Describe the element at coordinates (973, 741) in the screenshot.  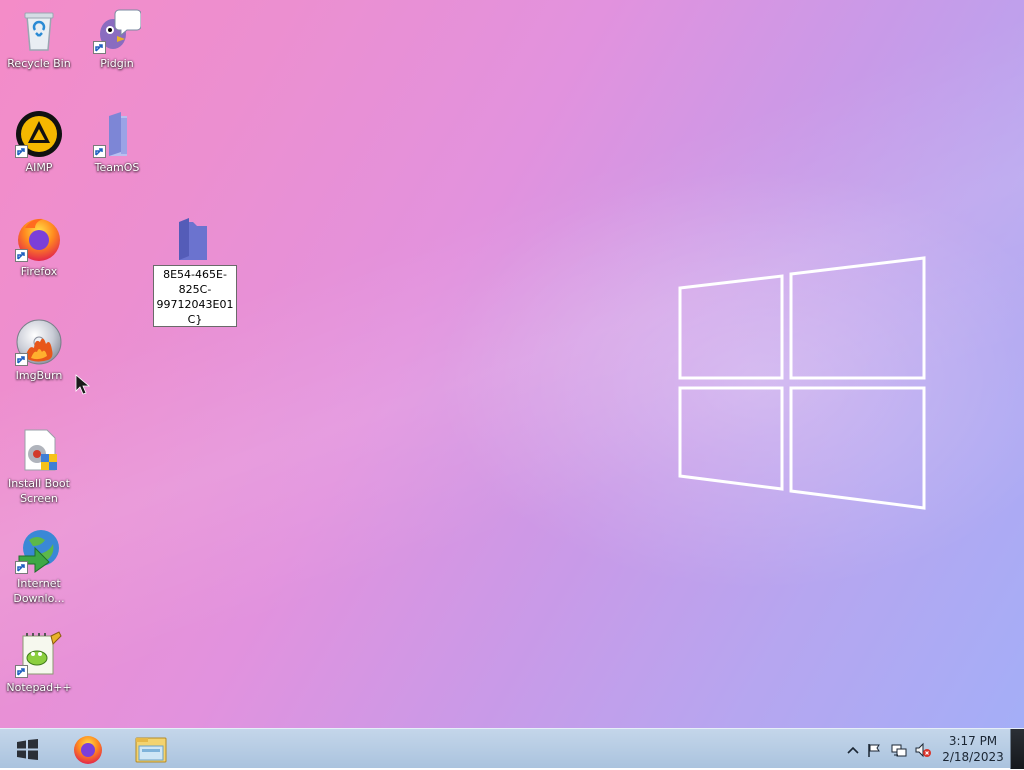
I see `clock-time: 3:17 PM` at that location.